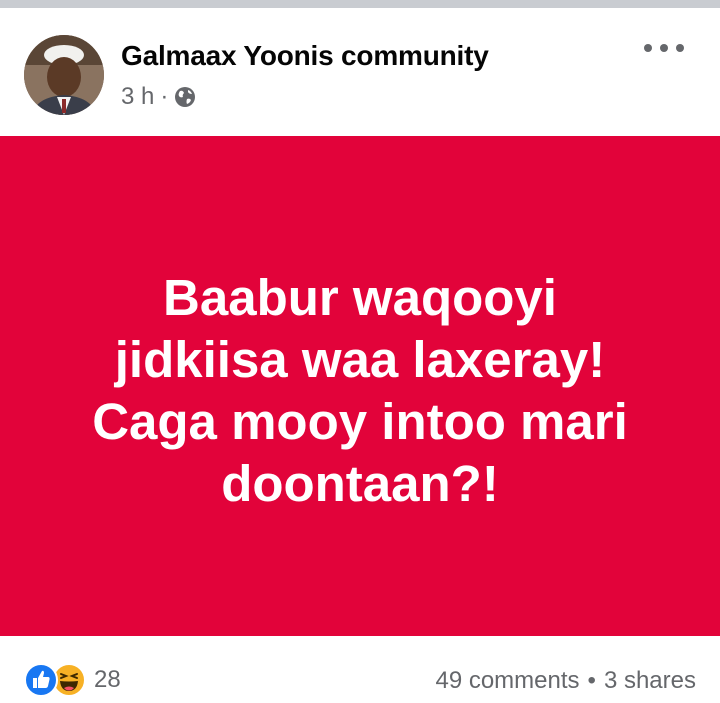 This screenshot has width=720, height=703. I want to click on post-time: 3 h, so click(137, 97).